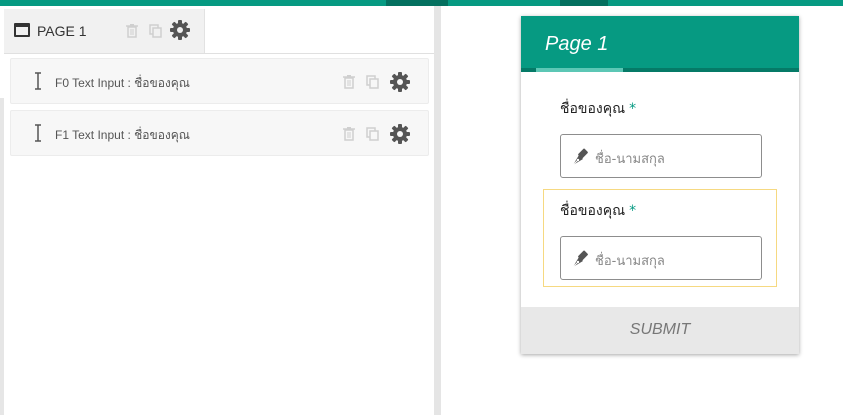  What do you see at coordinates (437, 210) in the screenshot?
I see `panel-splitter` at bounding box center [437, 210].